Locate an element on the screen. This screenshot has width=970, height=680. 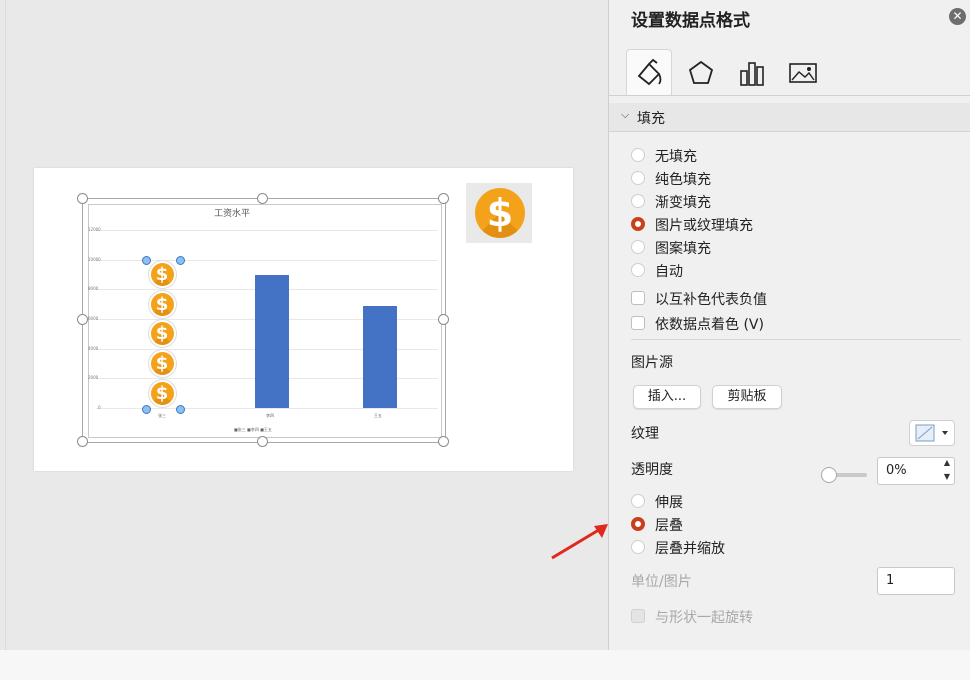
tab-picture is located at coordinates (803, 72).